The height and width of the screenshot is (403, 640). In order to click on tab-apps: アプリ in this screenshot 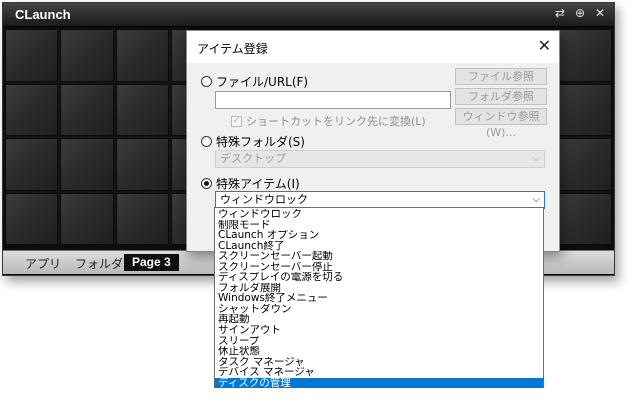, I will do `click(43, 263)`.